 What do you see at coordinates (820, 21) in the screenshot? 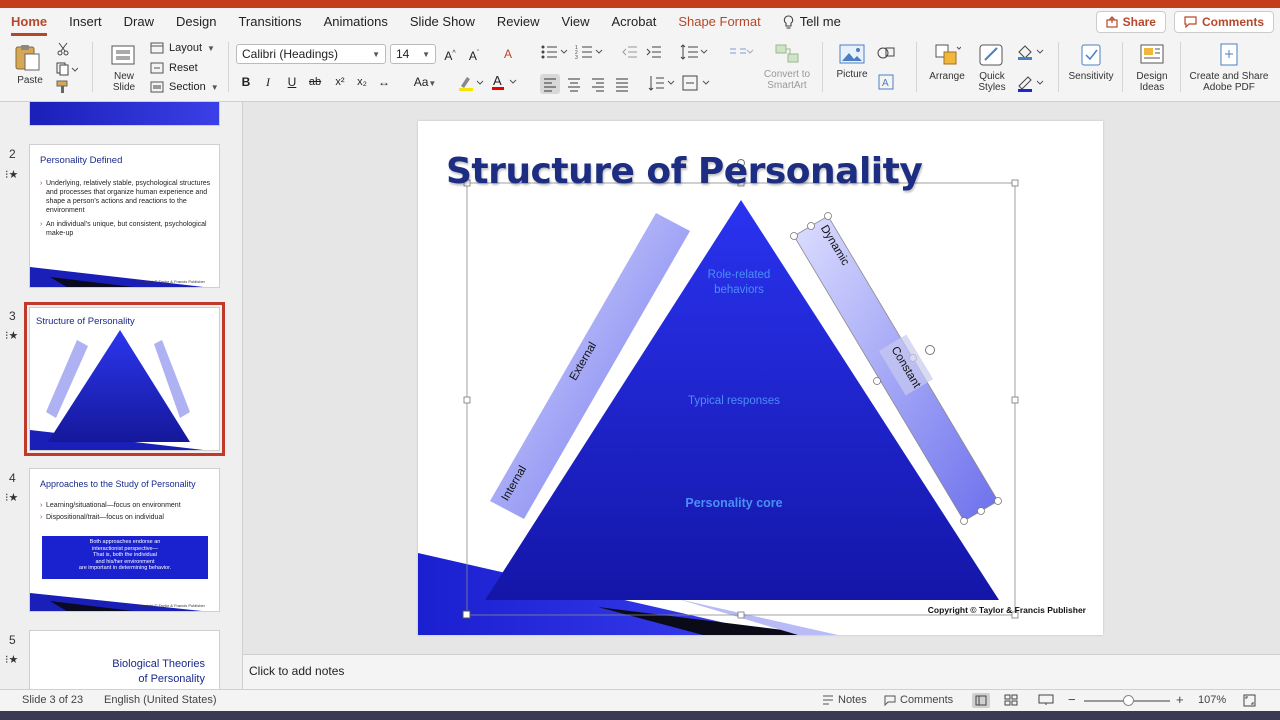
I see `tell-me-label: Tell me` at bounding box center [820, 21].